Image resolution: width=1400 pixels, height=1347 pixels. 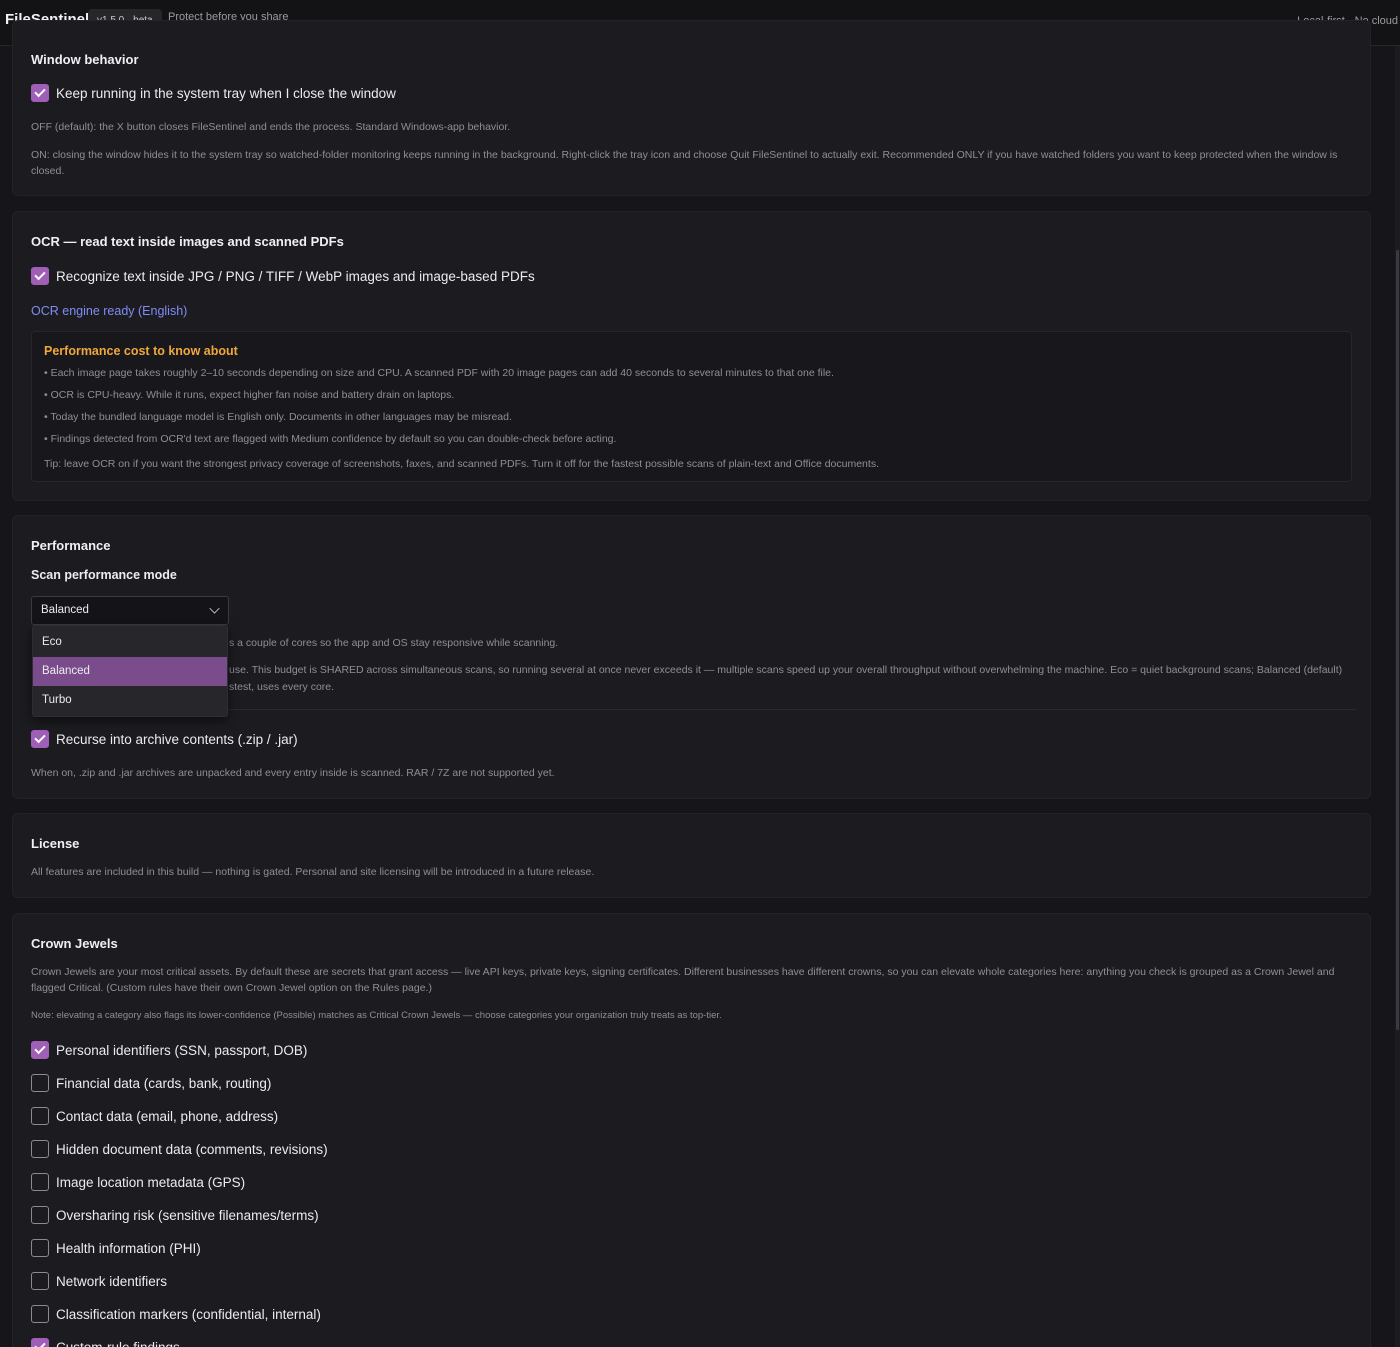 I want to click on option-eco: Eco, so click(x=130, y=642).